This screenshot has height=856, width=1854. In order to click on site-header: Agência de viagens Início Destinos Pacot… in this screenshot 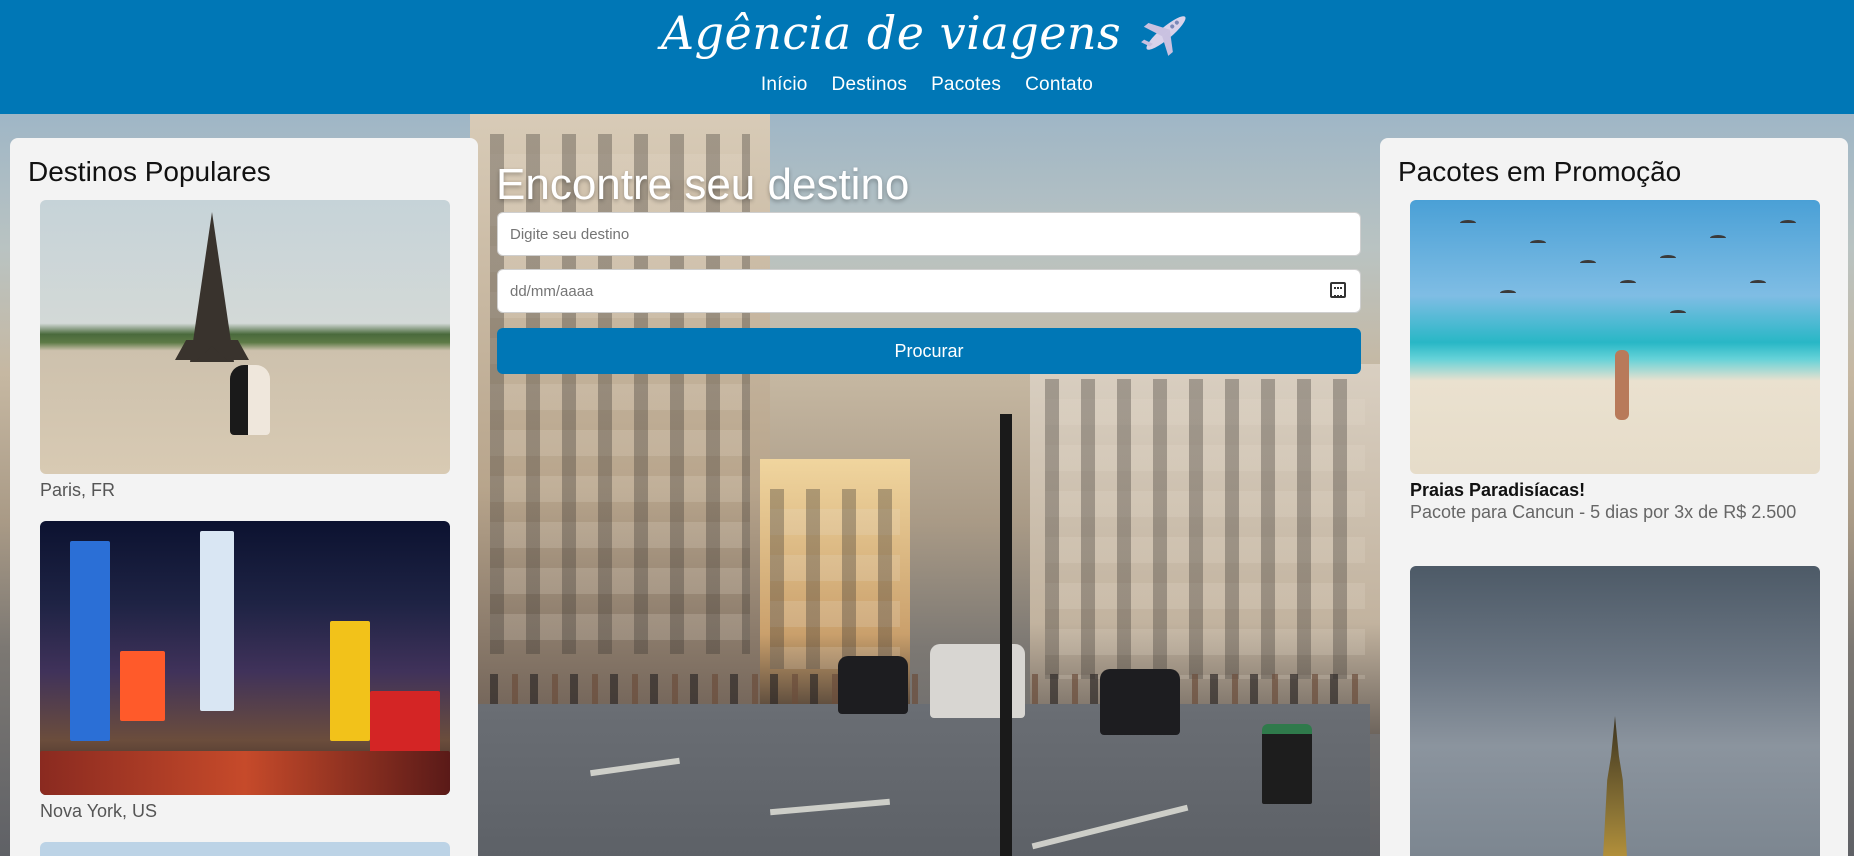, I will do `click(927, 57)`.